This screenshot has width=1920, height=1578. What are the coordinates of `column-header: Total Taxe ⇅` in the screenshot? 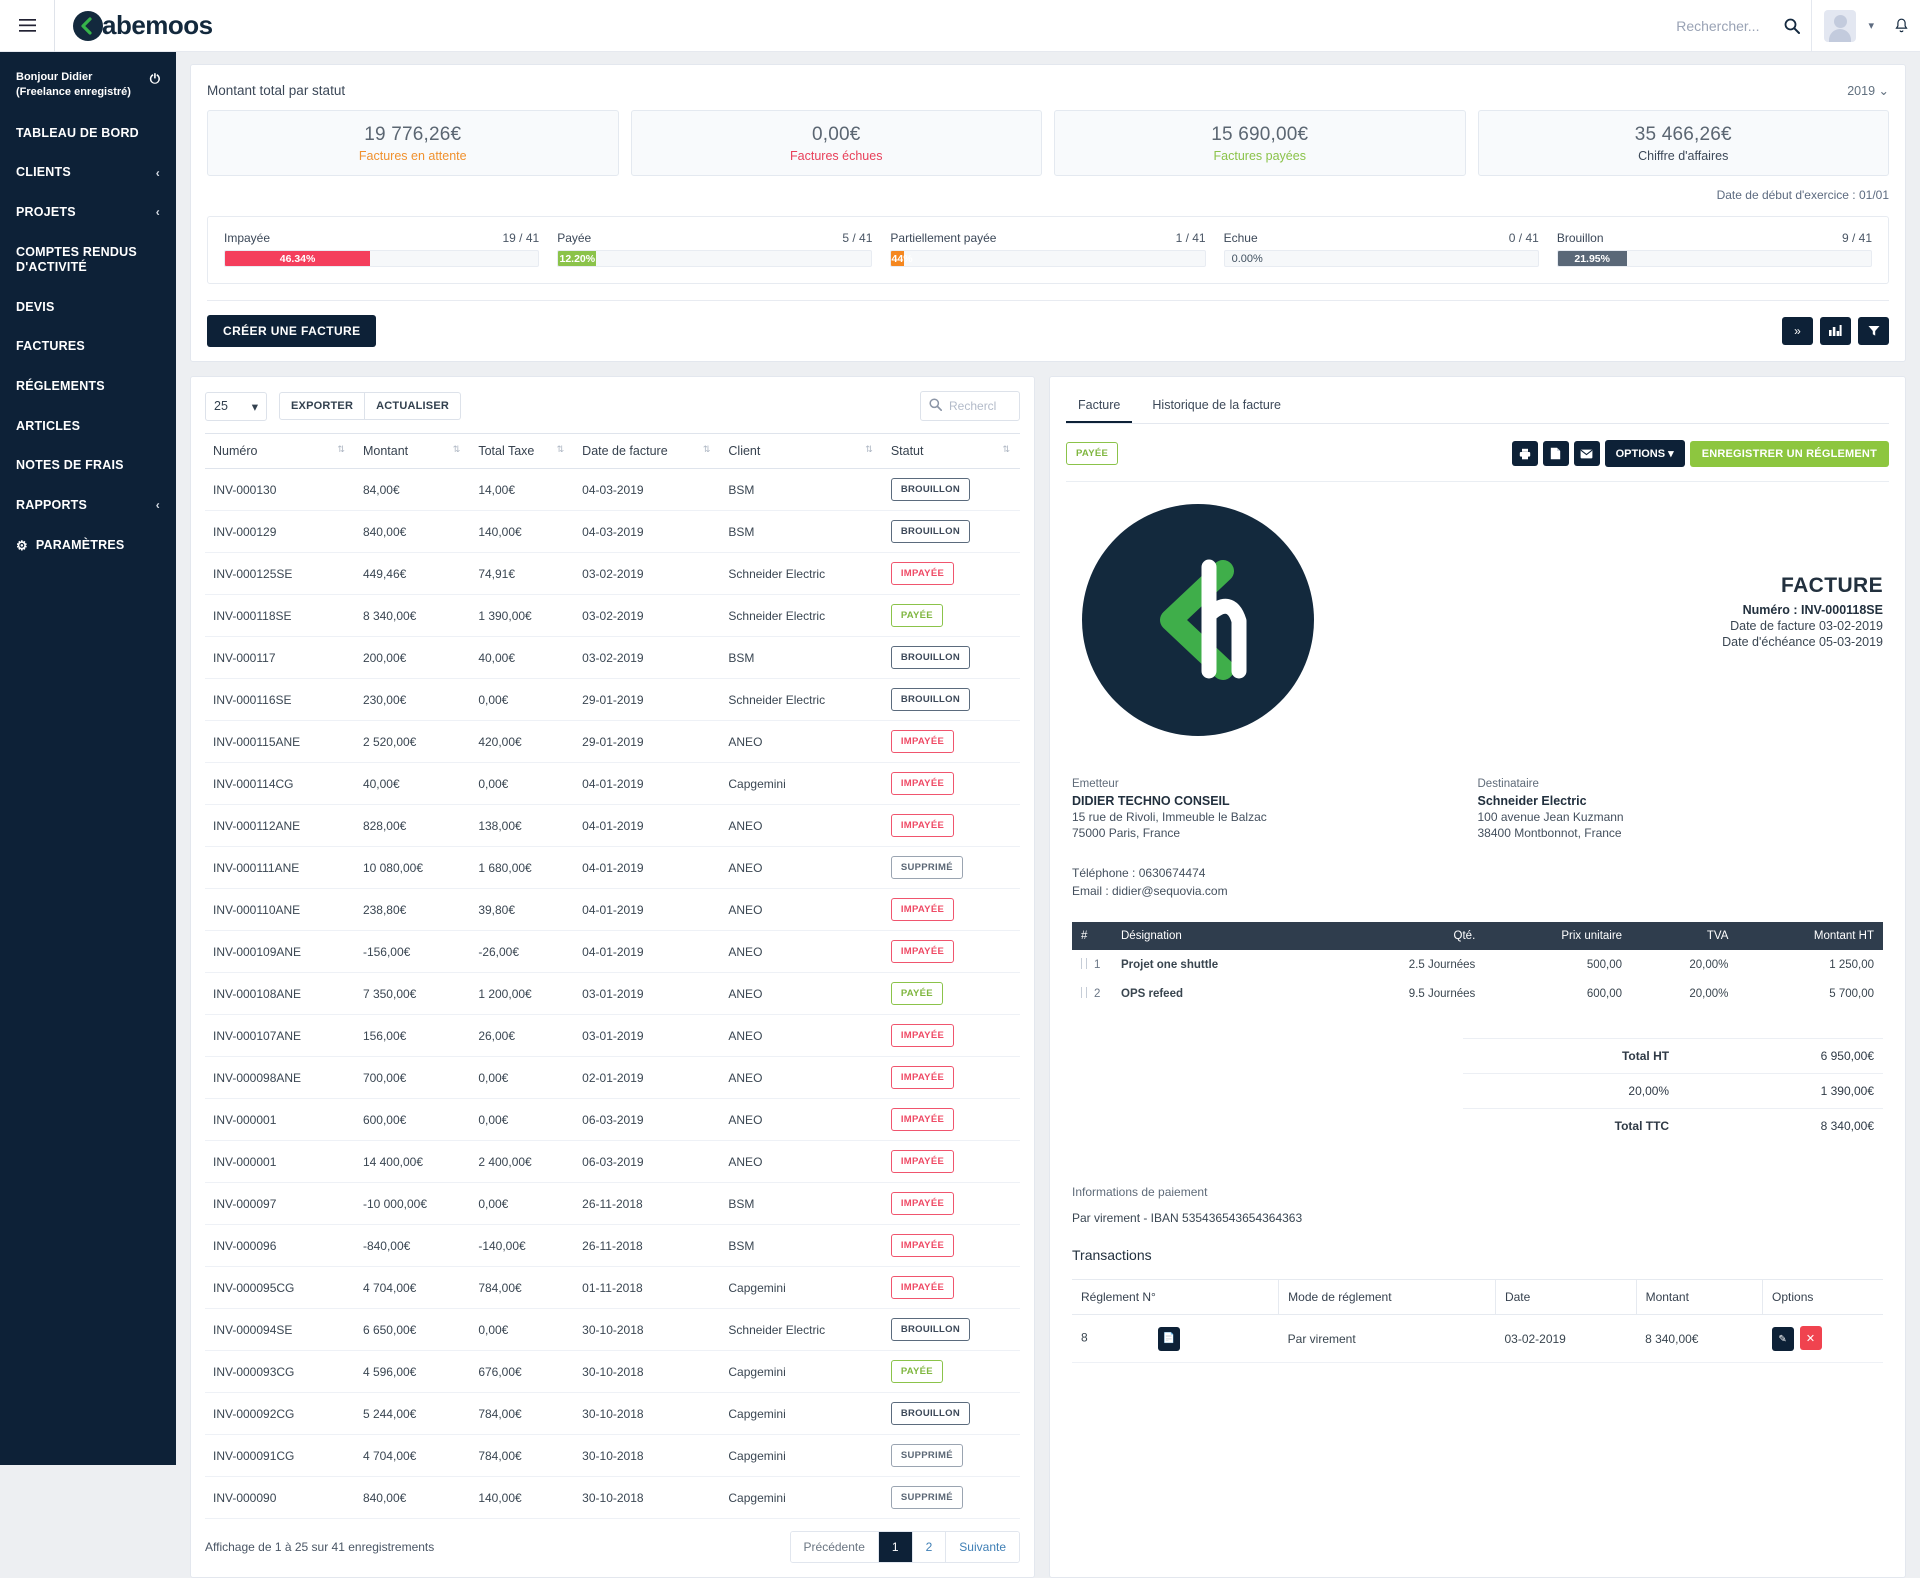 It's located at (522, 451).